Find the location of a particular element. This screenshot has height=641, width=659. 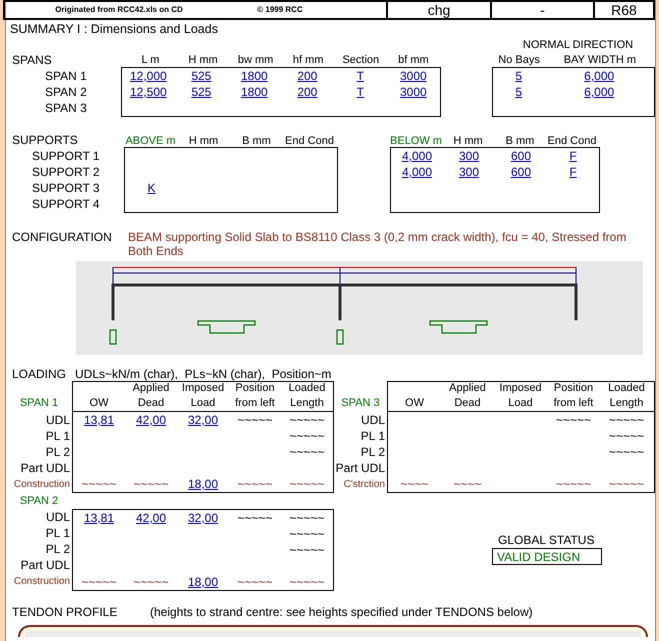

note-text: (heights to strand centre: see heights specified under TENDONS below) is located at coordinates (341, 612).